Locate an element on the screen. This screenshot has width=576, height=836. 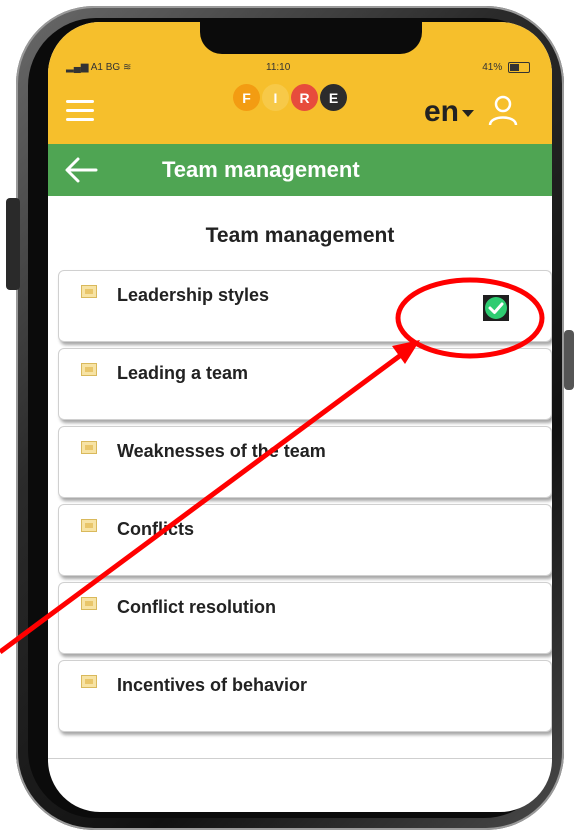
back-arrow-icon is located at coordinates (81, 170).